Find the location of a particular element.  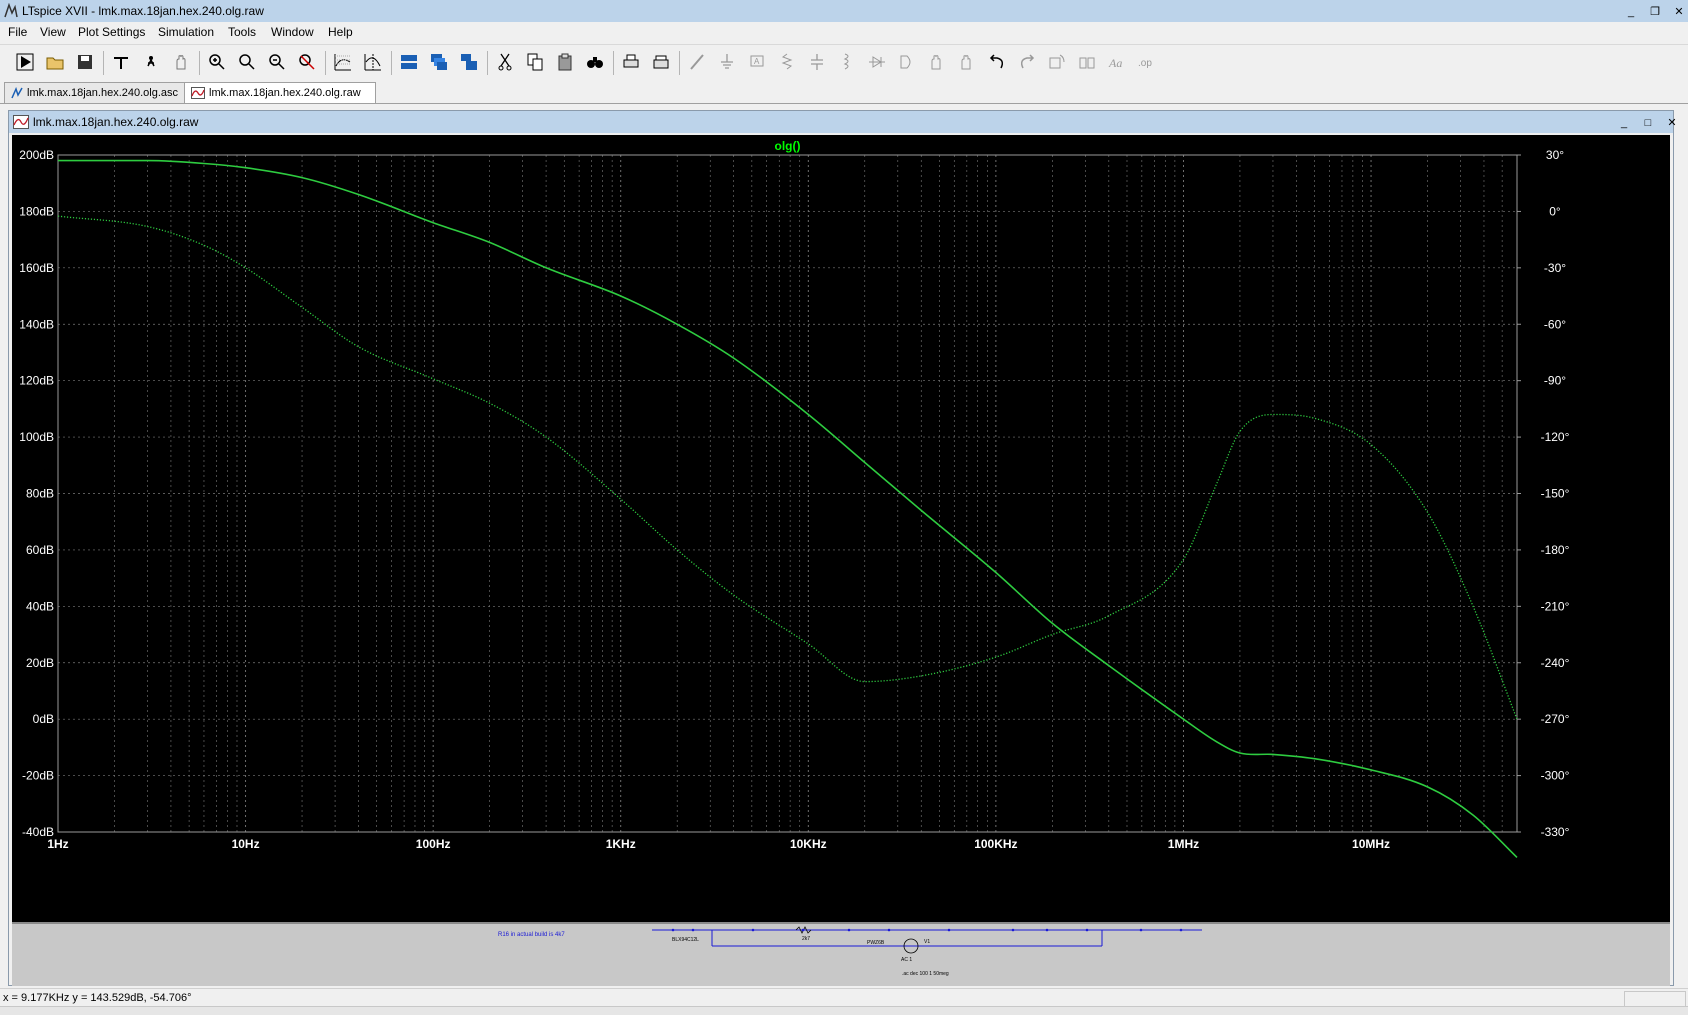

find-button is located at coordinates (595, 62).